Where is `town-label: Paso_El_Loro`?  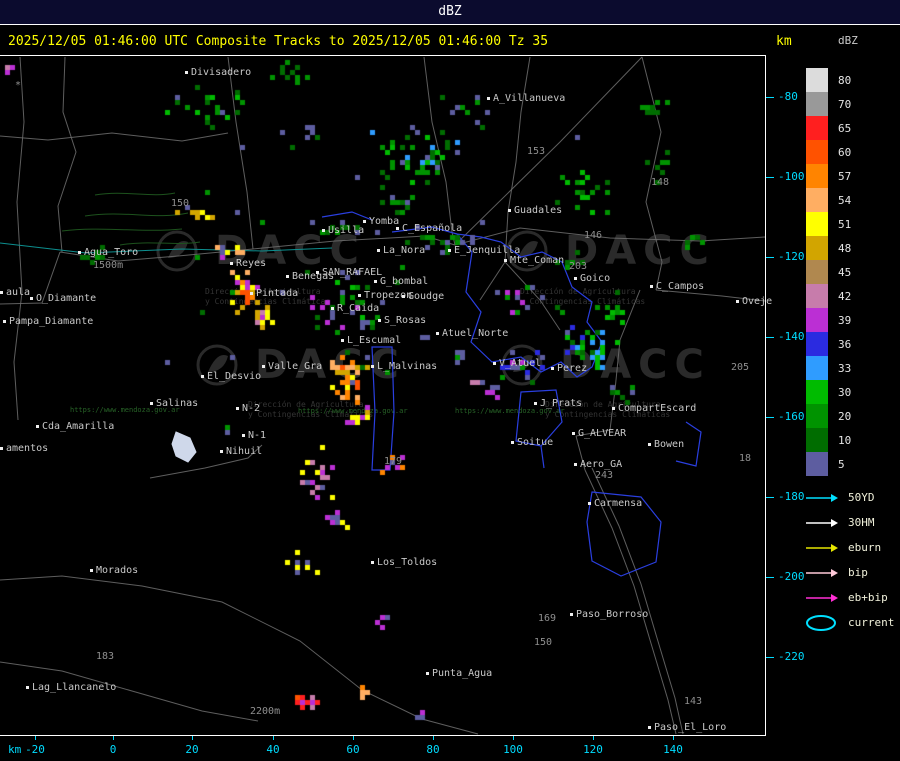 town-label: Paso_El_Loro is located at coordinates (687, 728).